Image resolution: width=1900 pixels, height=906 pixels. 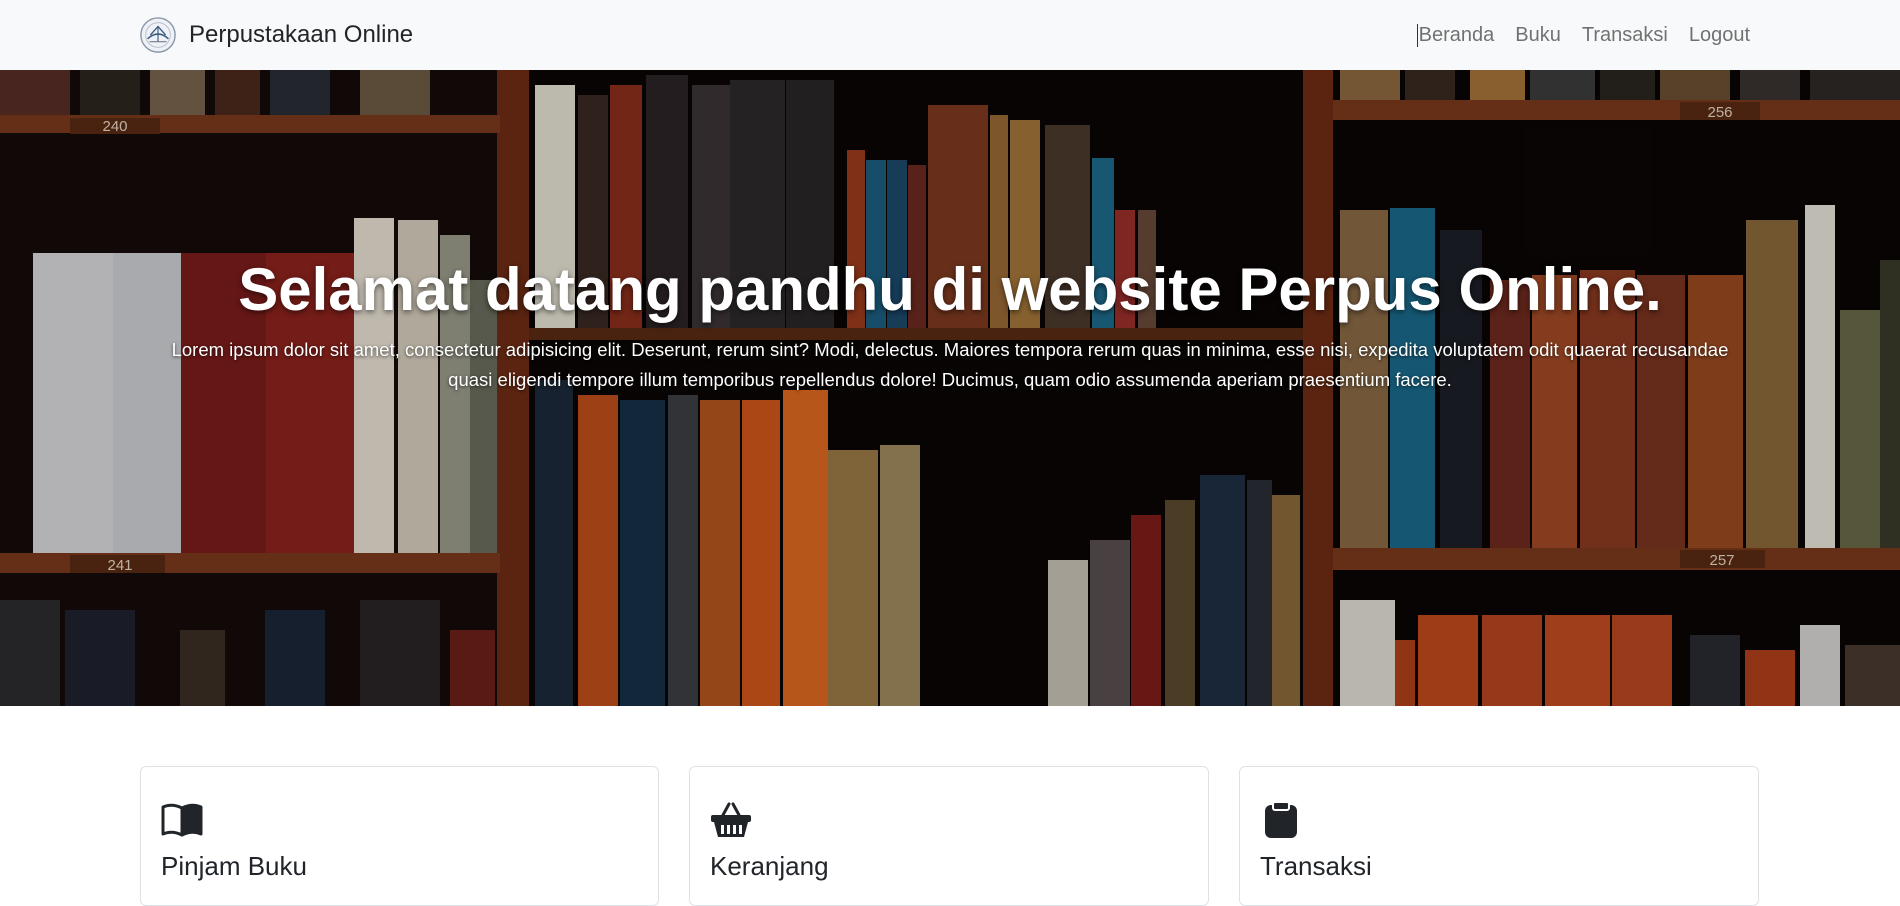 I want to click on brand: Perpustakaan Online, so click(x=276, y=35).